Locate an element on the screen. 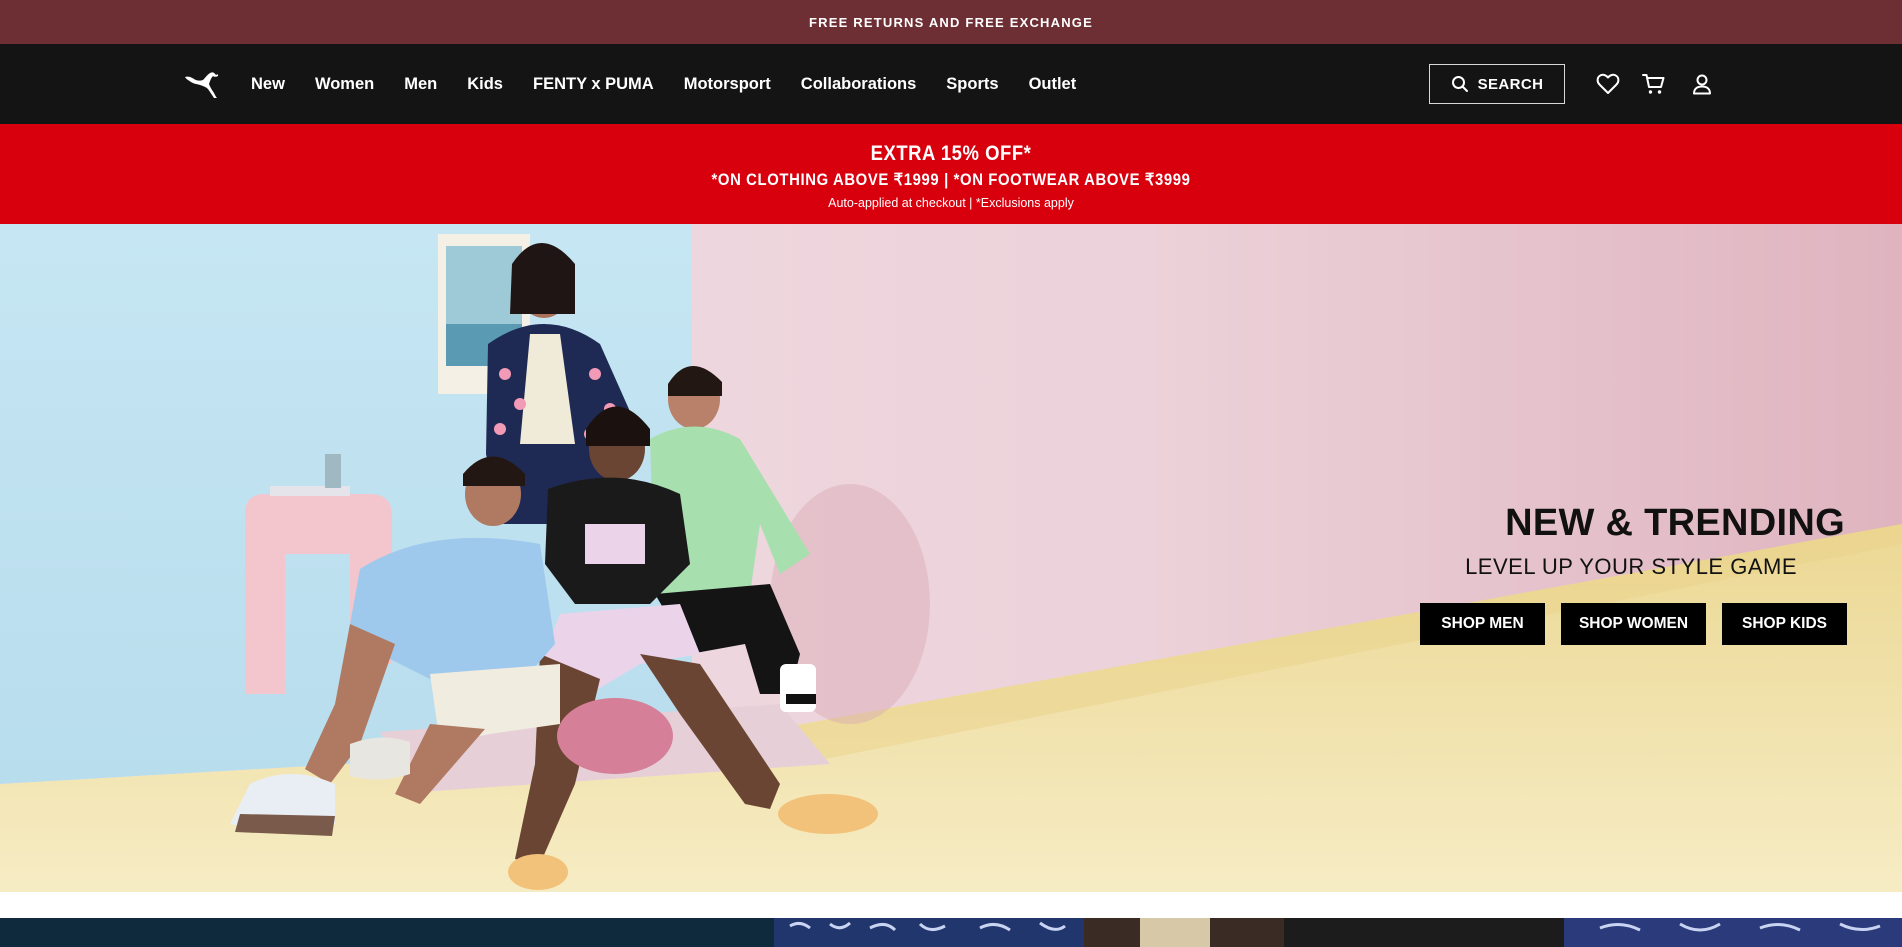  announcement-text: FREE RETURNS AND FREE EXCHANGE is located at coordinates (951, 22).